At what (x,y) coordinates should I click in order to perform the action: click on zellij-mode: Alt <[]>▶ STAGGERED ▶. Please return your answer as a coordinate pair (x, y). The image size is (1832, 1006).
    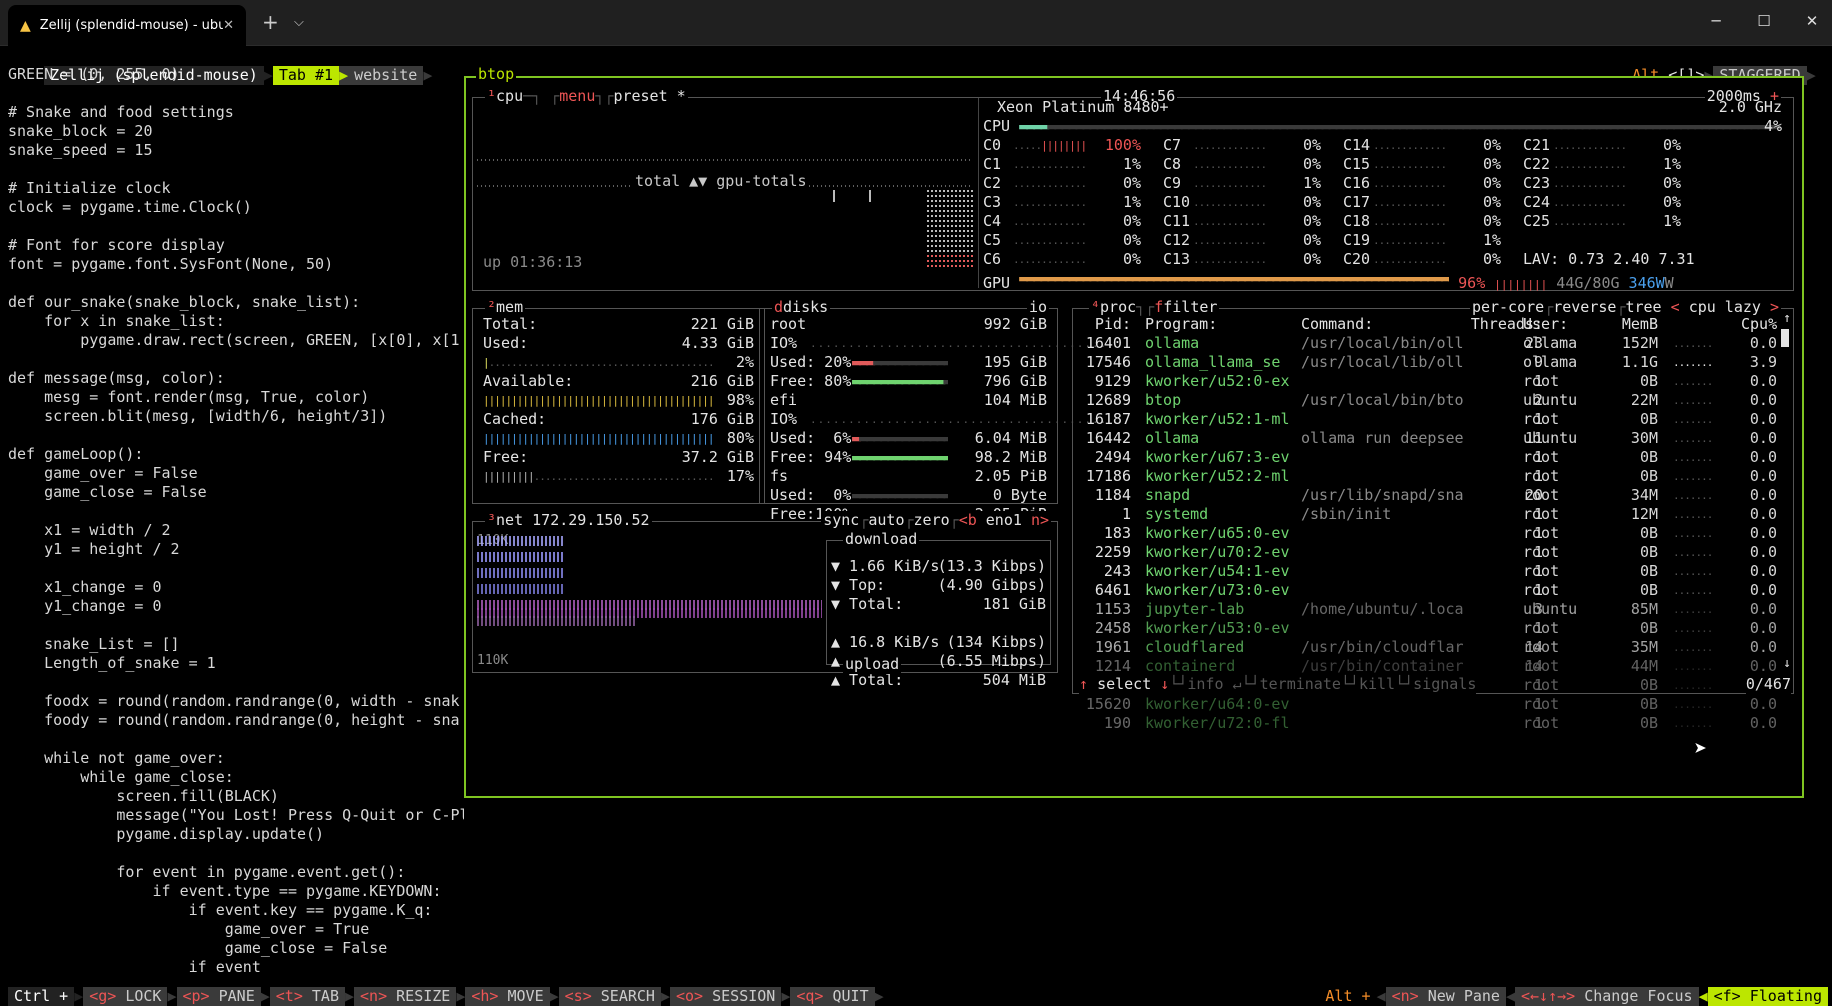
    Looking at the image, I should click on (1724, 75).